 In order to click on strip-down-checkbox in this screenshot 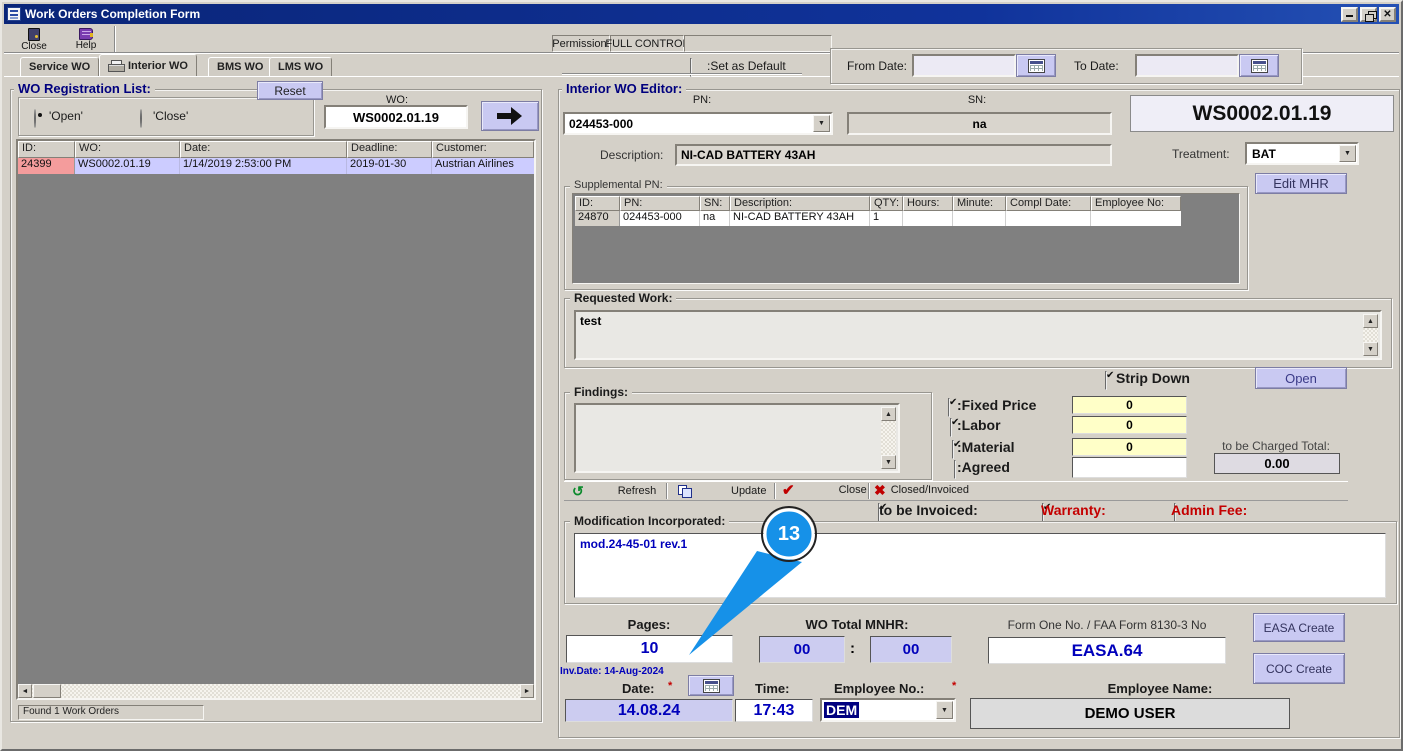, I will do `click(1106, 380)`.